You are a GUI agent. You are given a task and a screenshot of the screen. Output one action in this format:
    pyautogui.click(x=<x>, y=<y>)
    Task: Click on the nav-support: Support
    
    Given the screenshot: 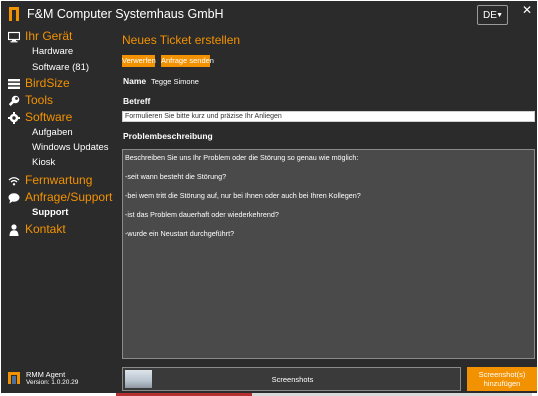 What is the action you would take?
    pyautogui.click(x=50, y=212)
    